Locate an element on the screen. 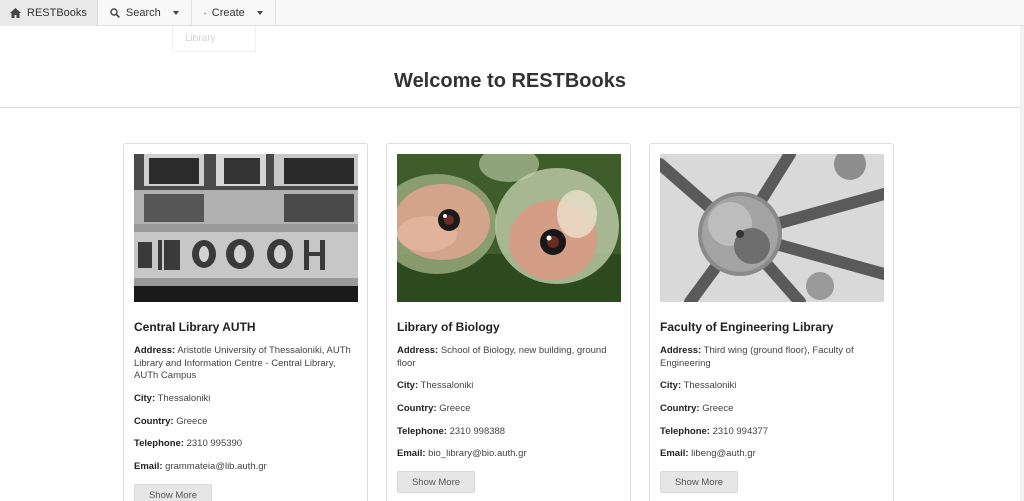 The width and height of the screenshot is (1024, 501). library-telephone: Telephone: 2310 998388 is located at coordinates (508, 432).